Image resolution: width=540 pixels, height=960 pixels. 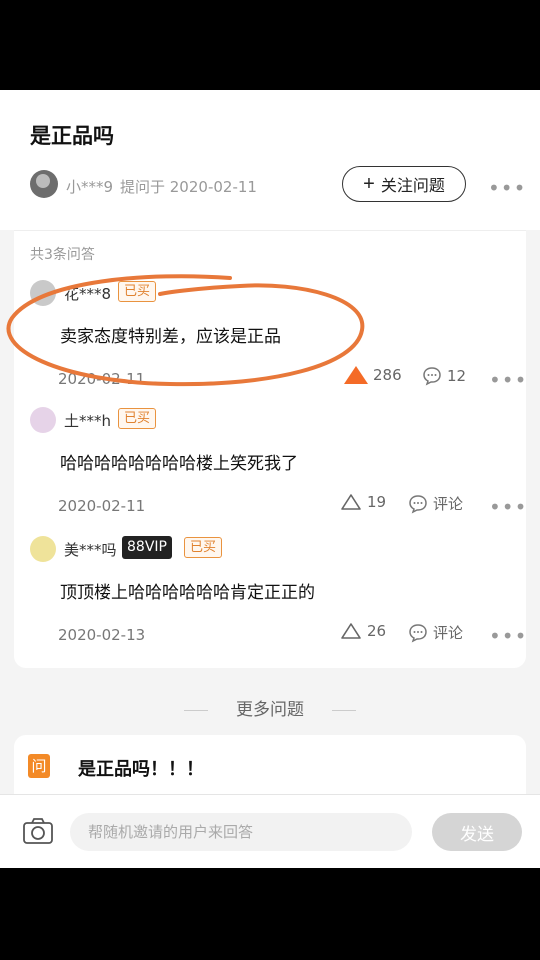 I want to click on comment-button: 12, so click(x=444, y=376).